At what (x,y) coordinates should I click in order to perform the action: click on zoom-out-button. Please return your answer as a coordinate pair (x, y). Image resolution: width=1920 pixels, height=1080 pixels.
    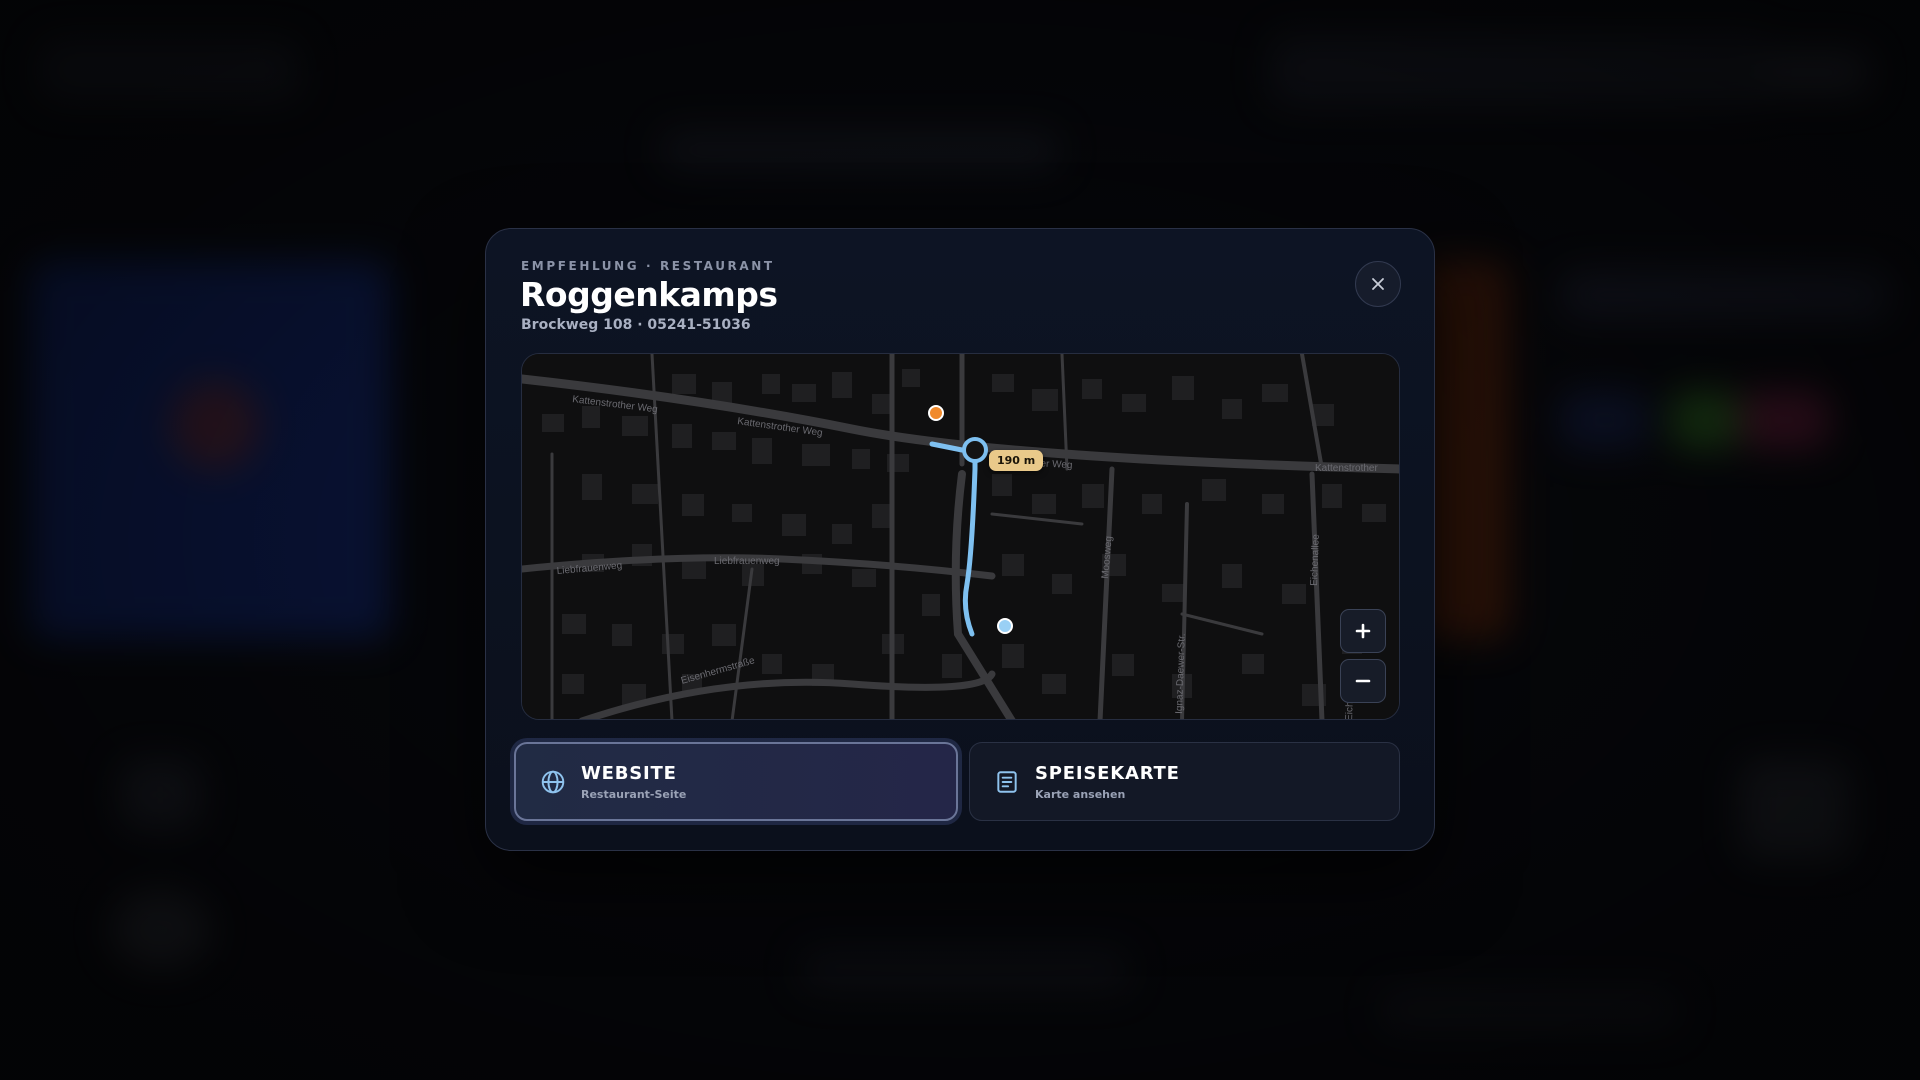
    Looking at the image, I should click on (1363, 681).